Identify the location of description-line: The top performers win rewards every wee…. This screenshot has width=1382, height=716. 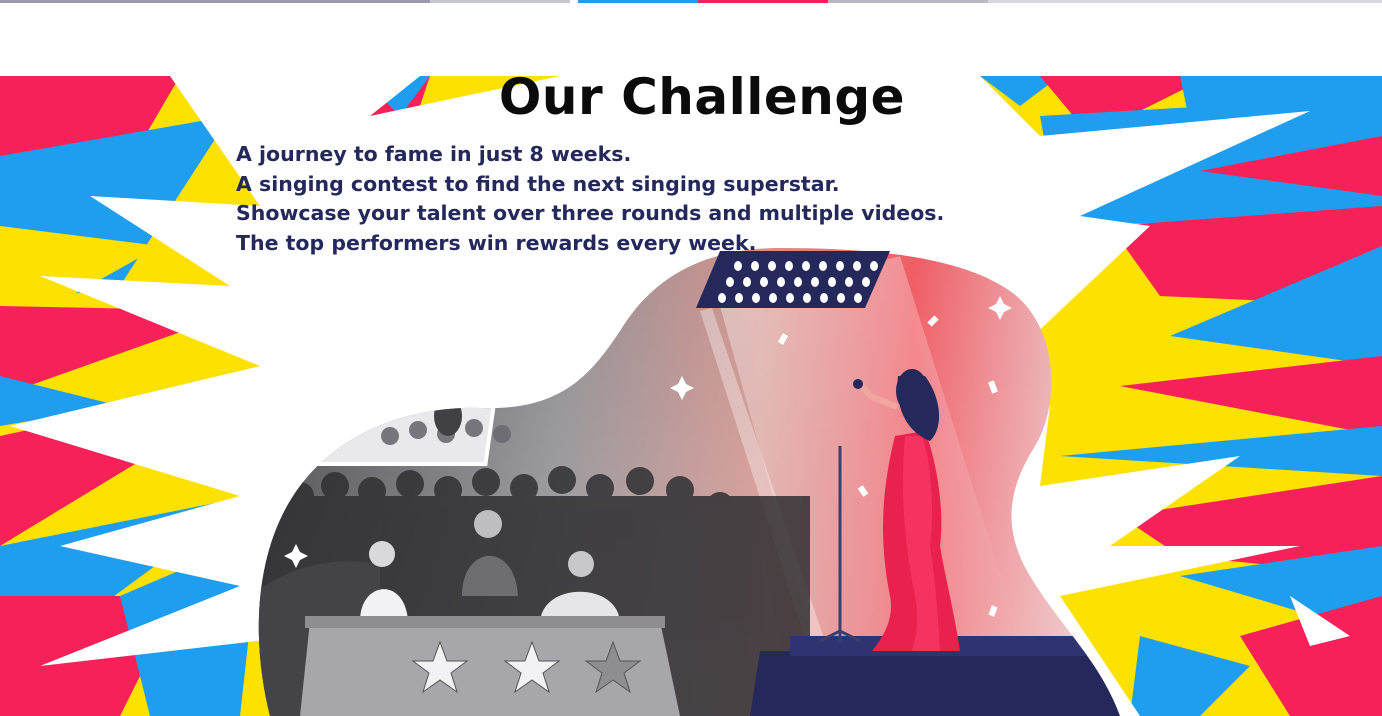
(496, 242).